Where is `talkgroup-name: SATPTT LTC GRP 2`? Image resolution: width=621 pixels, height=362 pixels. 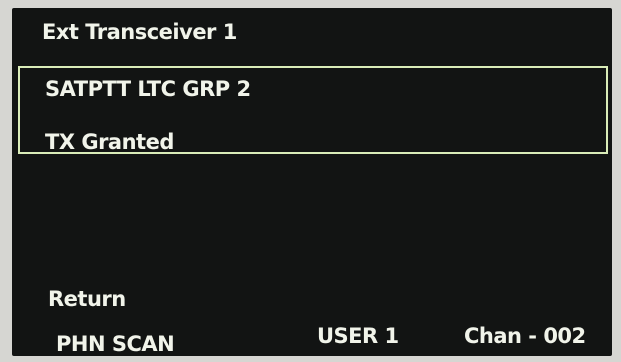 talkgroup-name: SATPTT LTC GRP 2 is located at coordinates (148, 89).